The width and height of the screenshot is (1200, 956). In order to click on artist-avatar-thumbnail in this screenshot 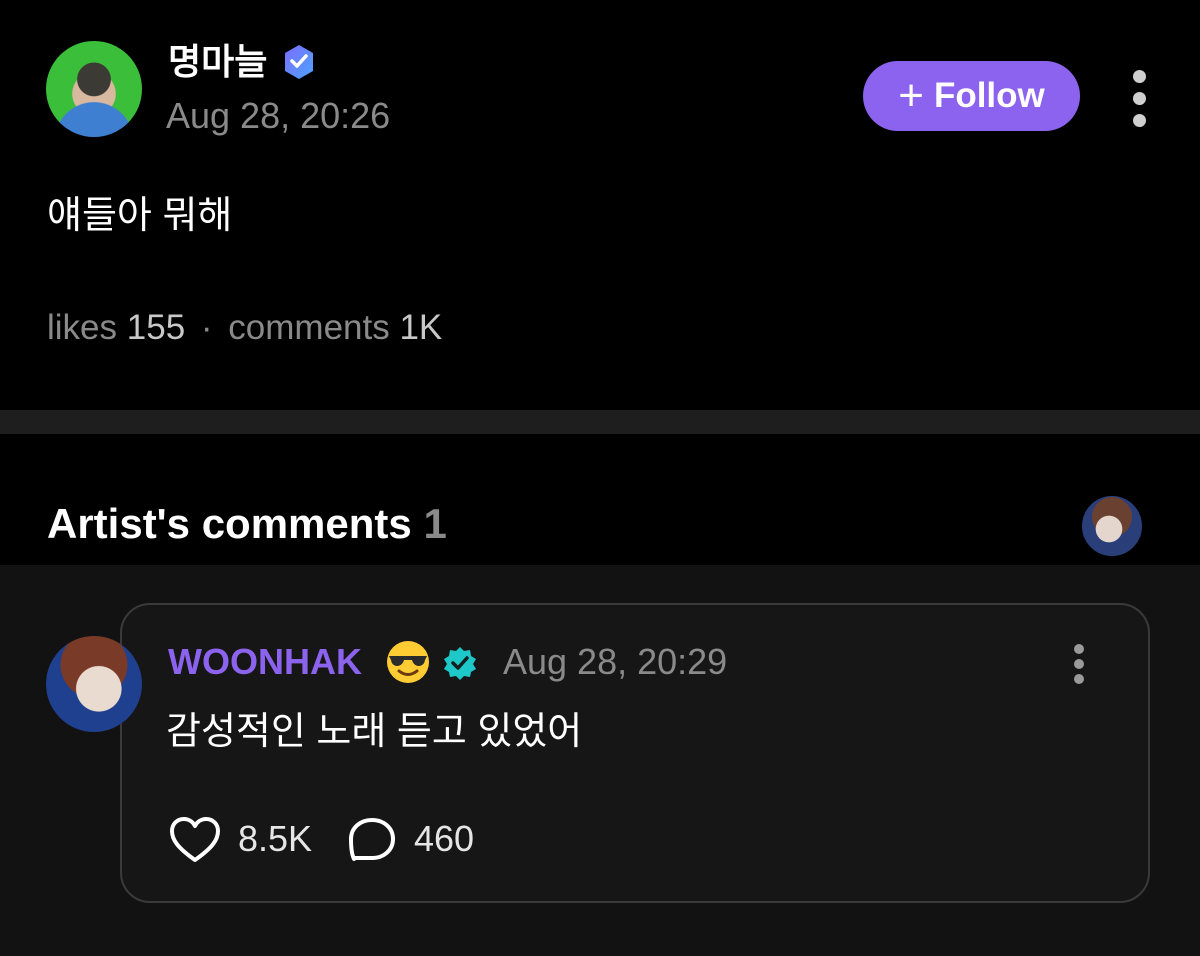, I will do `click(1112, 526)`.